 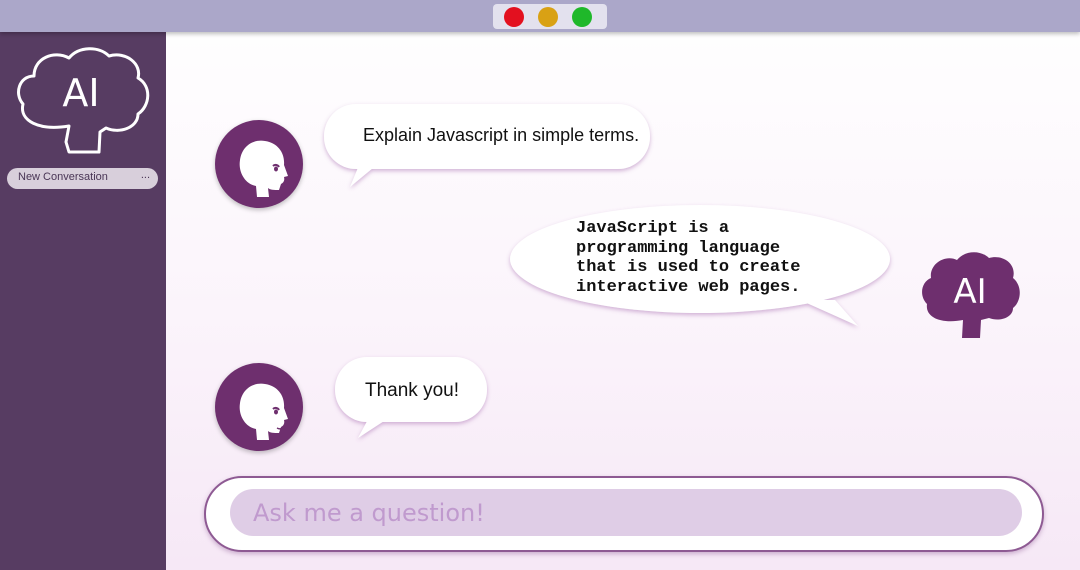 What do you see at coordinates (582, 17) in the screenshot?
I see `maximize-window-button` at bounding box center [582, 17].